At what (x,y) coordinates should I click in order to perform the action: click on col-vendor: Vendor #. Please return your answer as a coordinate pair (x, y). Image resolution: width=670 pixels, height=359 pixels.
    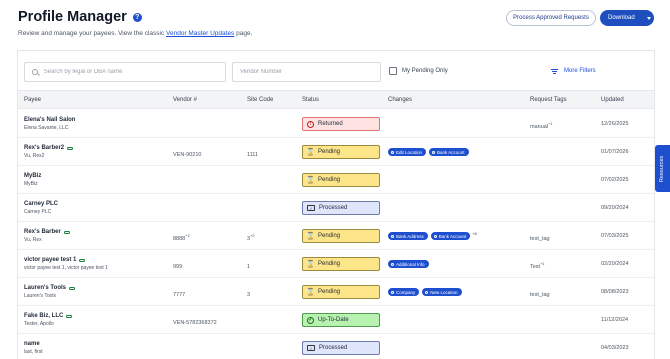
    Looking at the image, I should click on (185, 100).